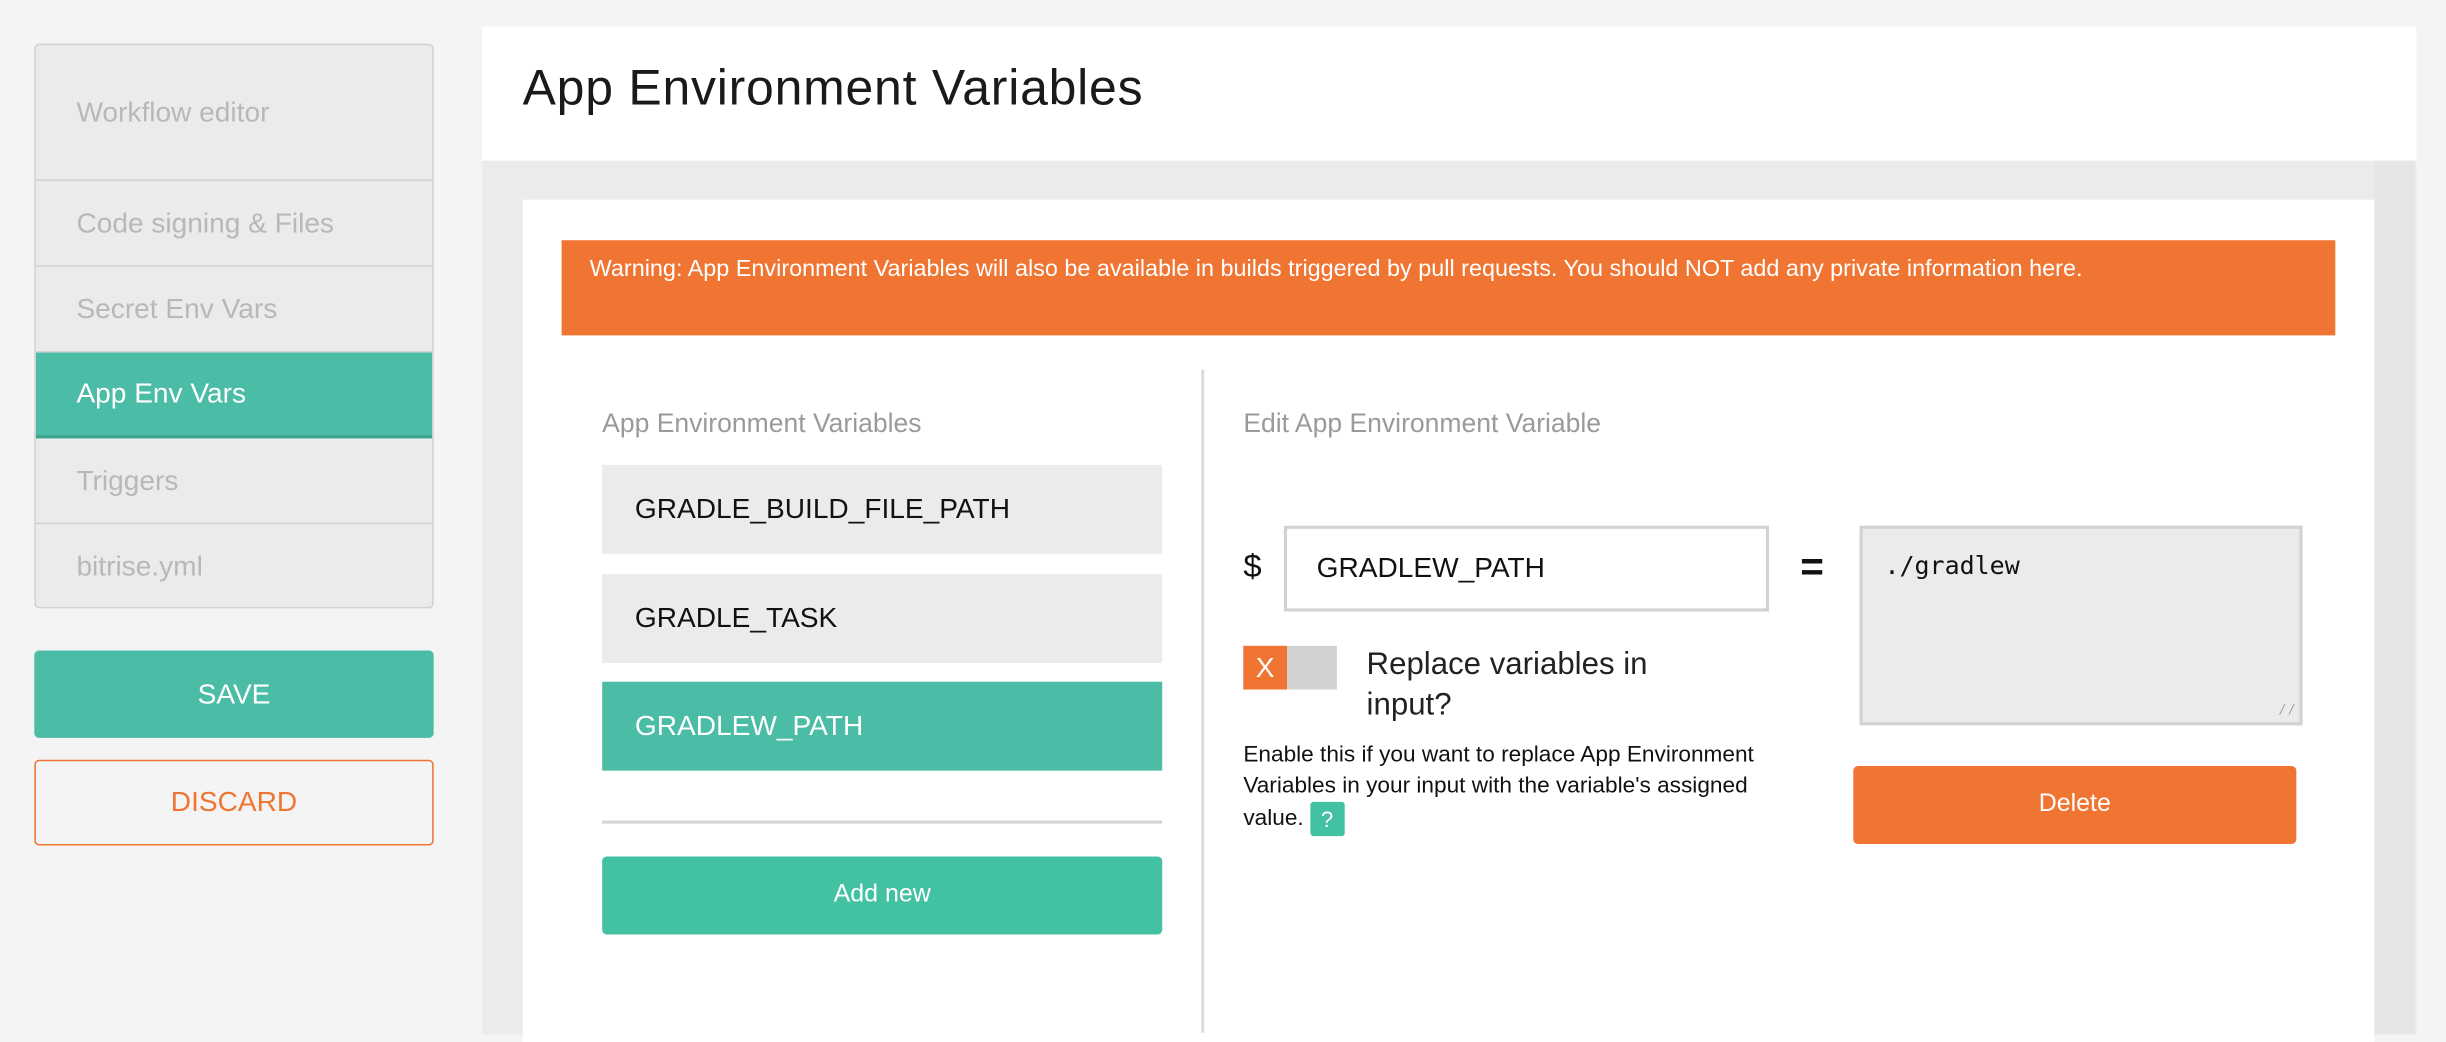 The height and width of the screenshot is (1042, 2446). Describe the element at coordinates (161, 393) in the screenshot. I see `sidebar-item-label: App Env Vars` at that location.